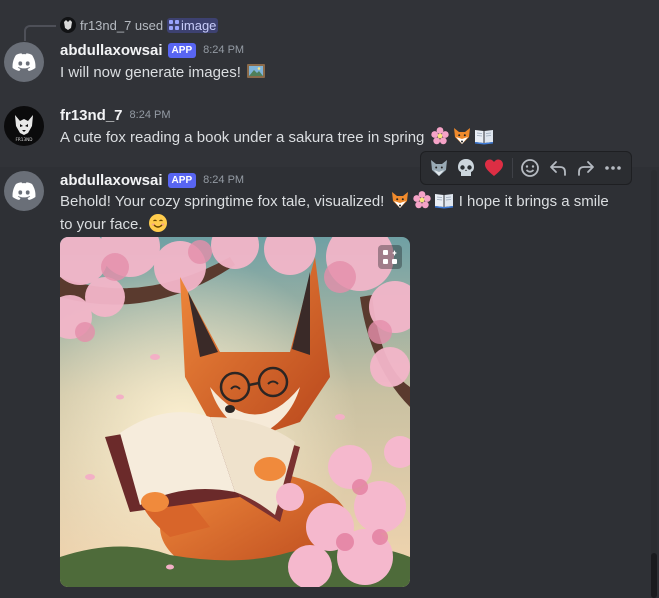 Image resolution: width=659 pixels, height=598 pixels. What do you see at coordinates (68, 25) in the screenshot?
I see `reply-avatar-icon` at bounding box center [68, 25].